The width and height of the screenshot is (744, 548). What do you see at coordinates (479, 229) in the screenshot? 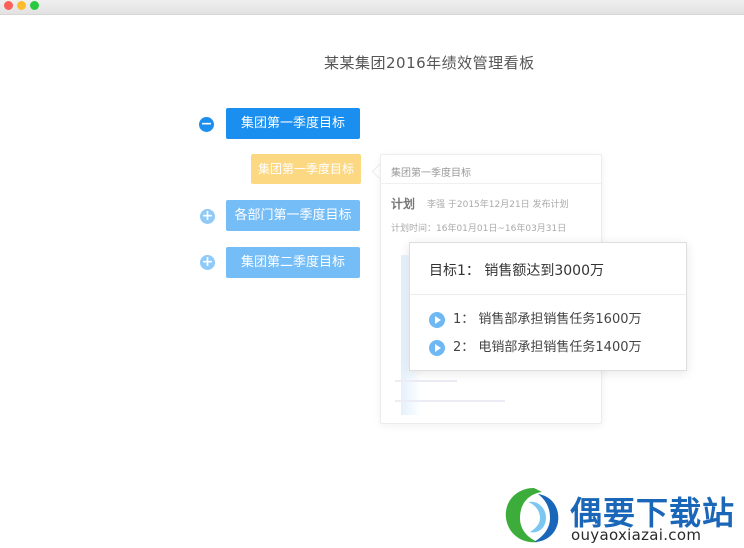
I see `plan-time: 计划时间：16年01月01日~16年03月31日` at bounding box center [479, 229].